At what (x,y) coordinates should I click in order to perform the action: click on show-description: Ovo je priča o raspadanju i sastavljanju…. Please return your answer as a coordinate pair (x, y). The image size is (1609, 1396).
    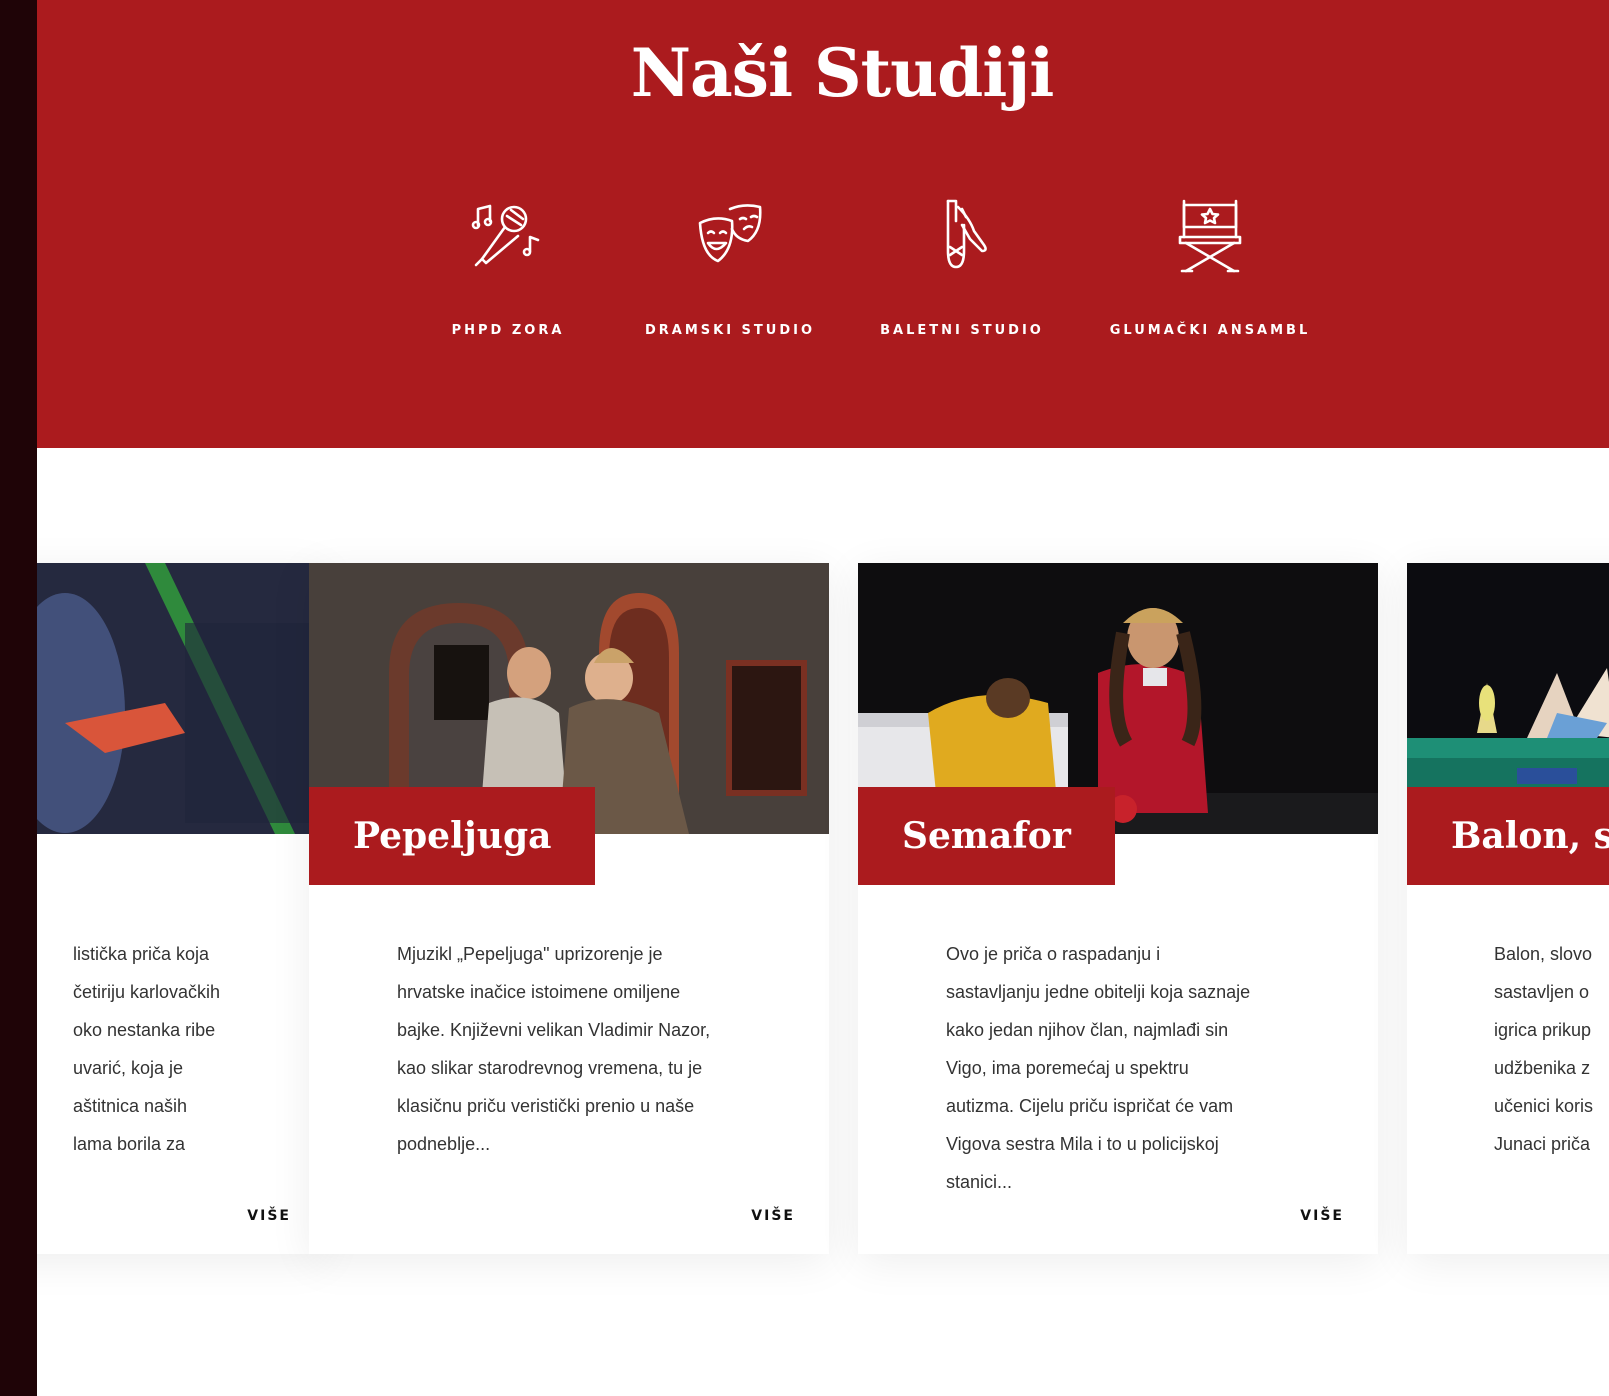
    Looking at the image, I should click on (1098, 1068).